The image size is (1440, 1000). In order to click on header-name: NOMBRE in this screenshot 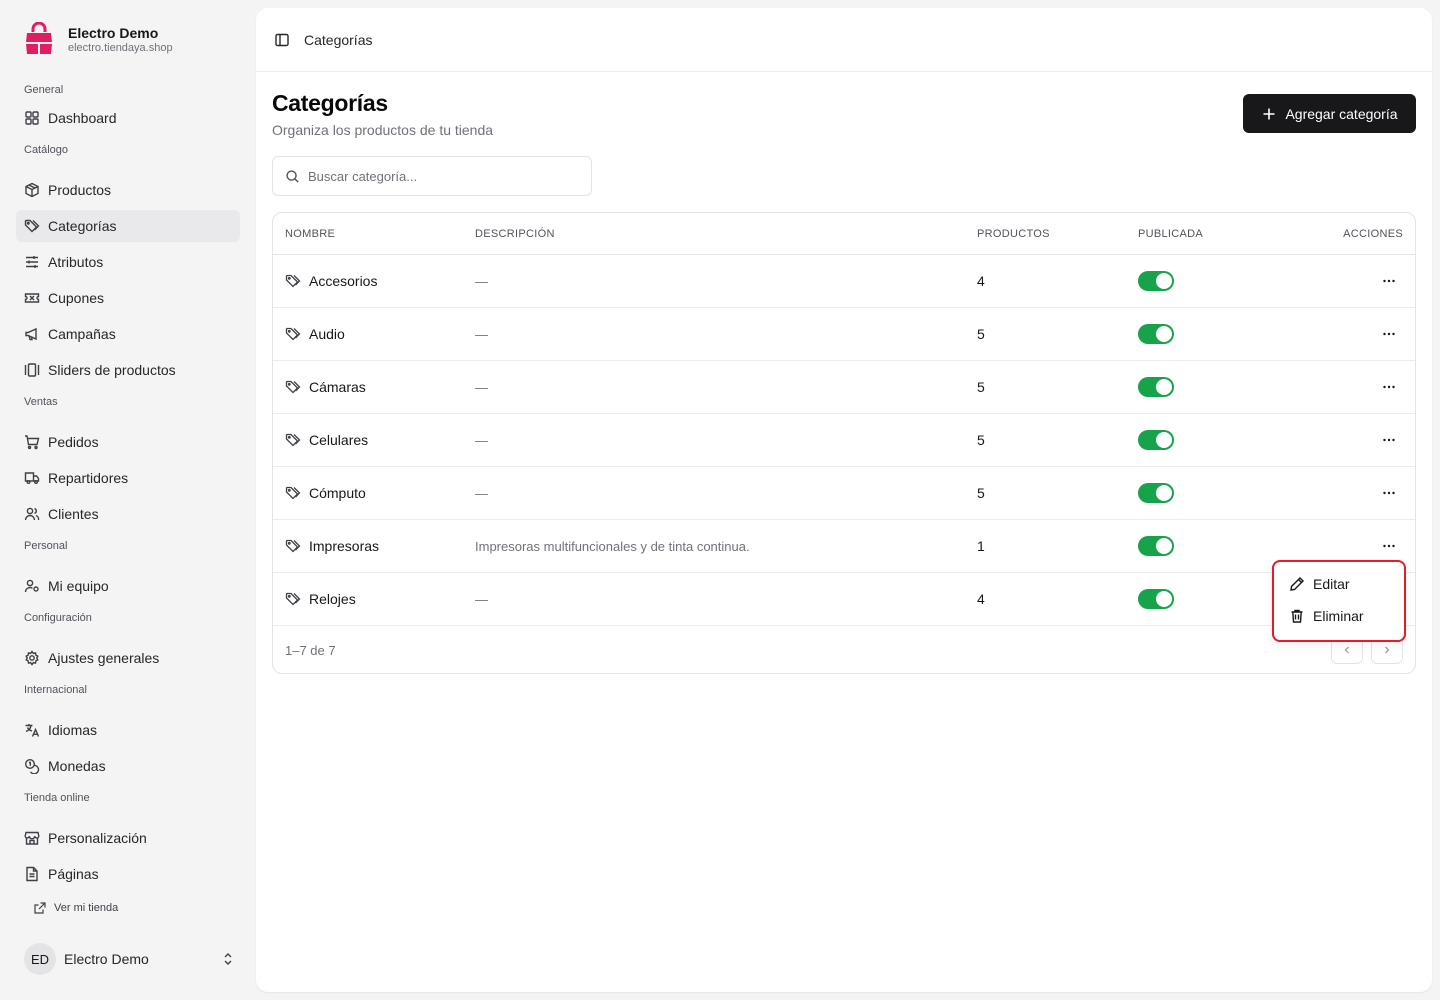, I will do `click(368, 234)`.